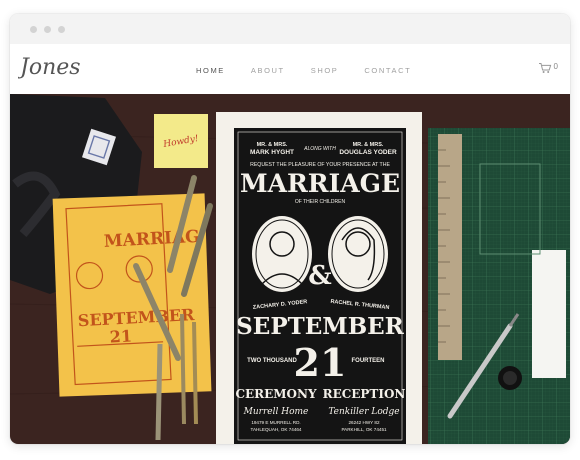 The height and width of the screenshot is (460, 580). What do you see at coordinates (275, 422) in the screenshot?
I see `poster-addr-left: 19479 E MURRELL RD.` at bounding box center [275, 422].